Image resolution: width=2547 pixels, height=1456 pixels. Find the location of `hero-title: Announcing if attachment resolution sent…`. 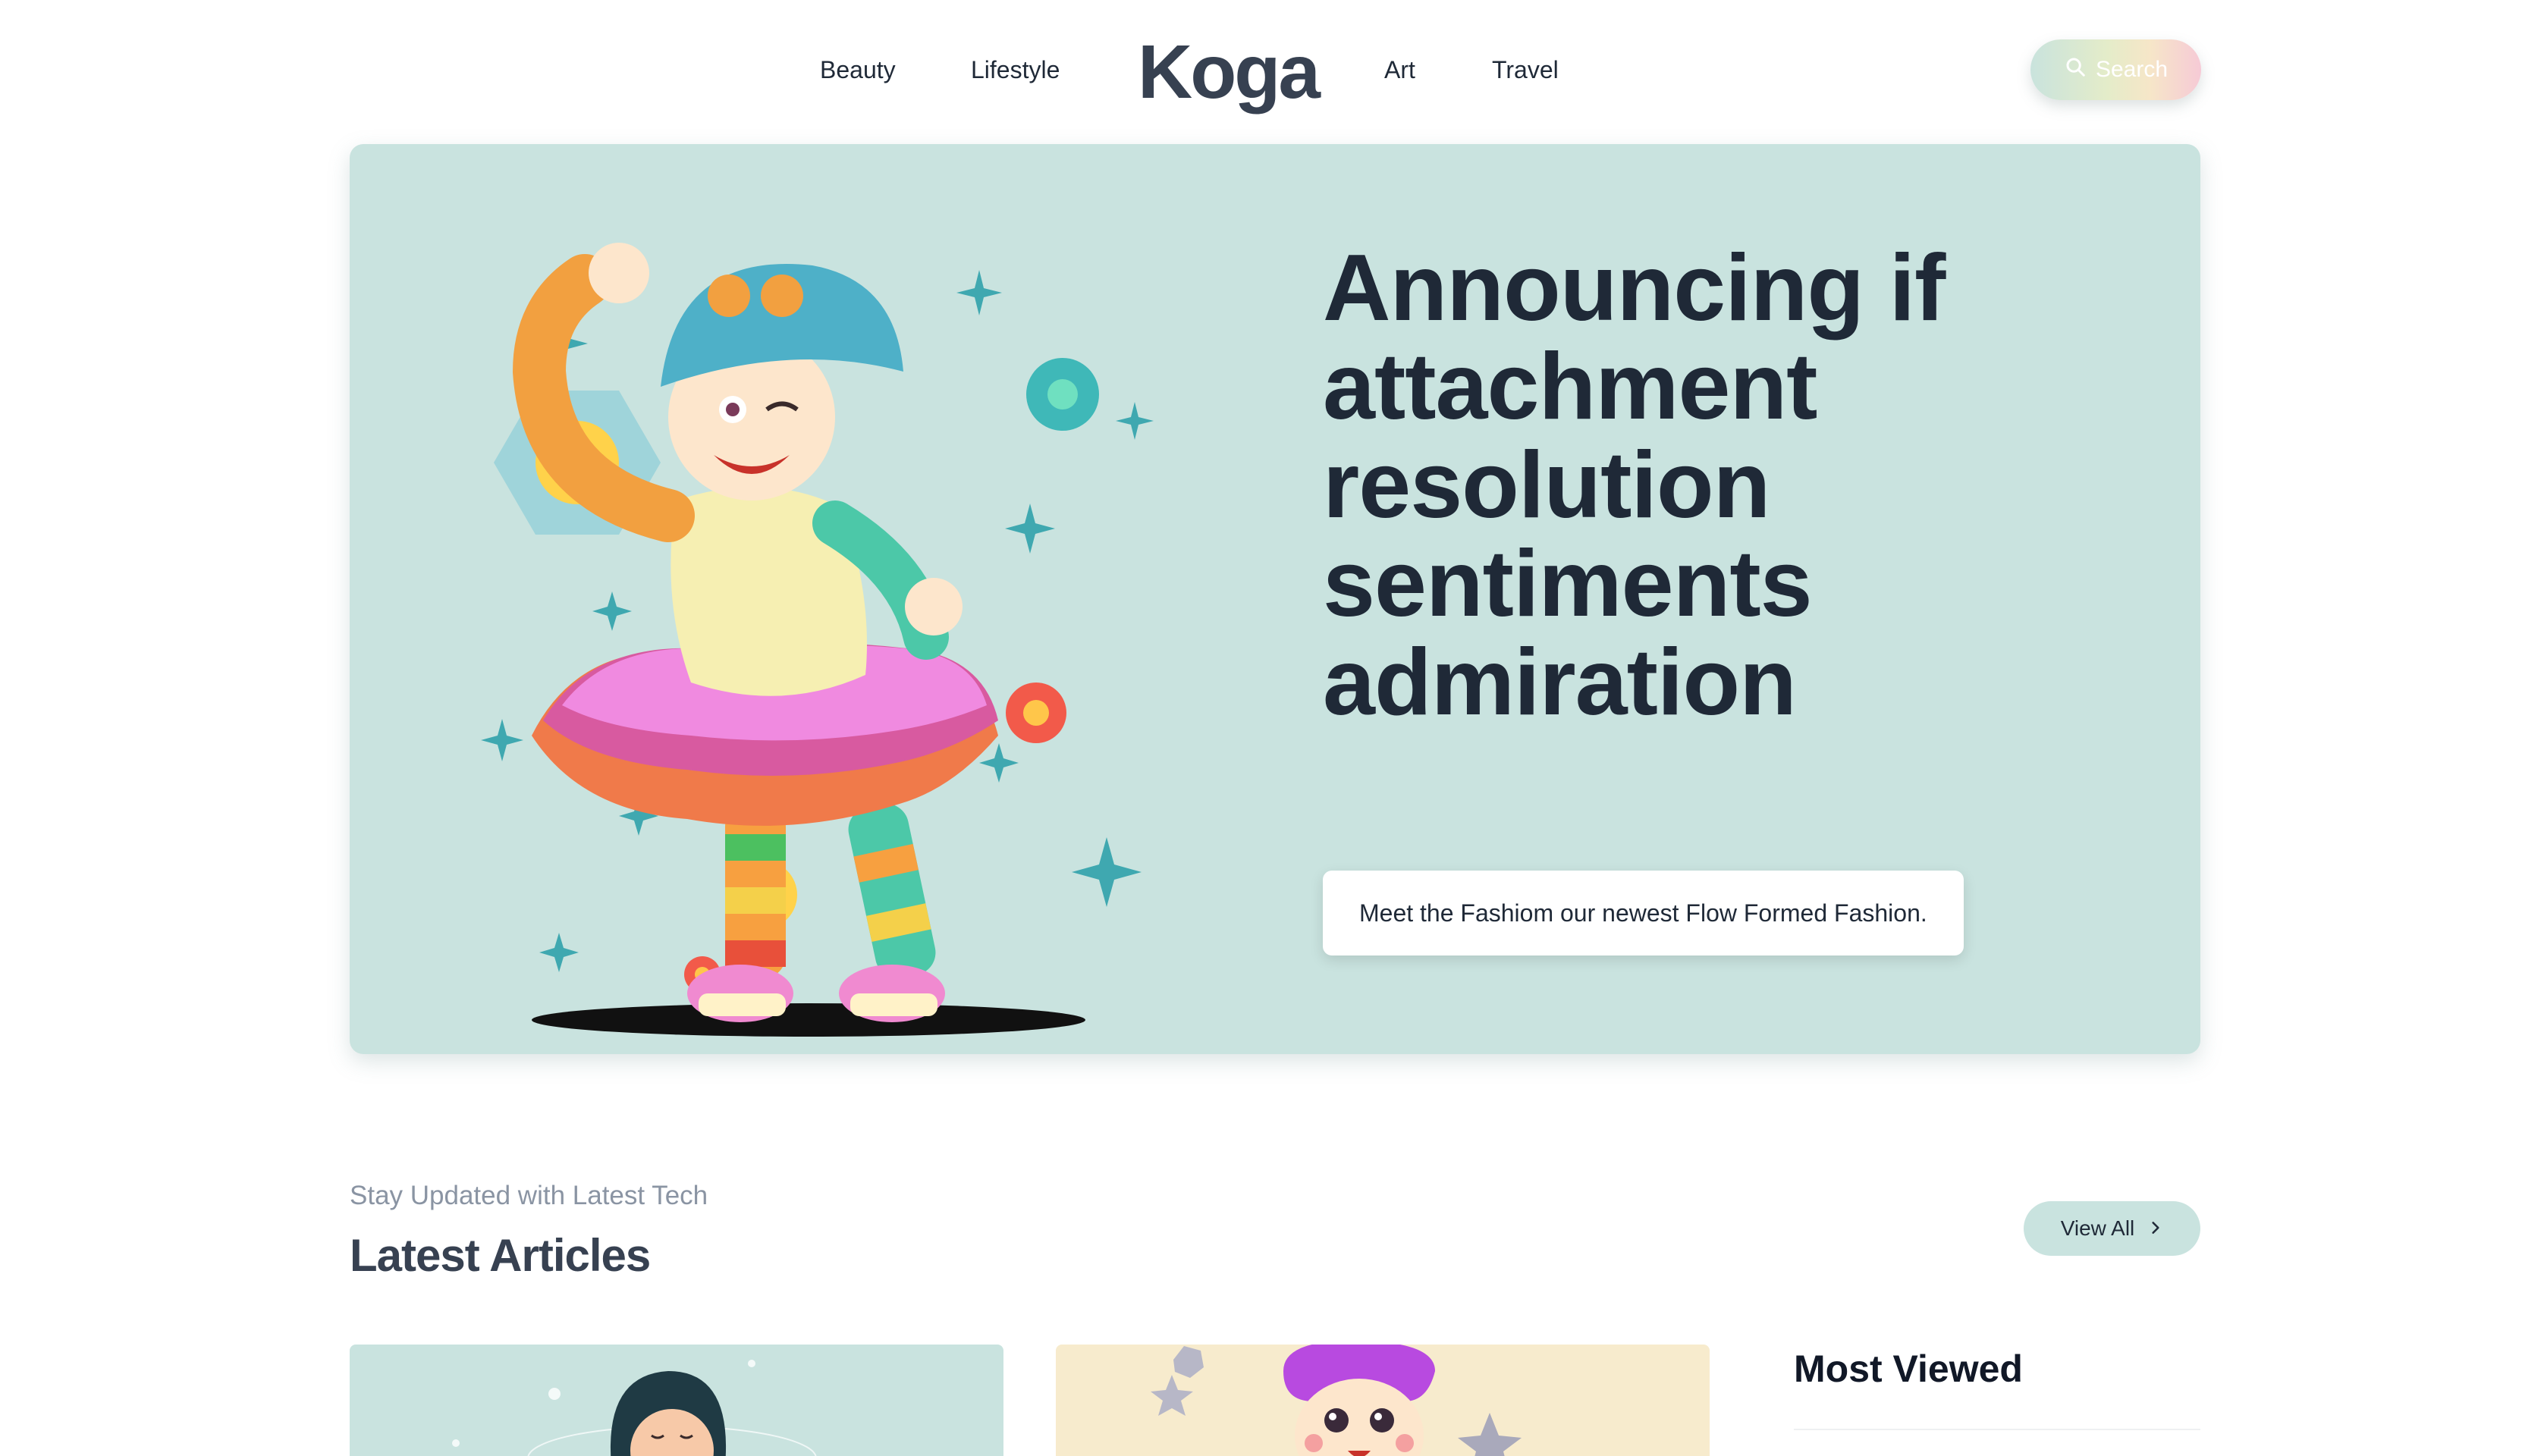

hero-title: Announcing if attachment resolution sent… is located at coordinates (1634, 485).